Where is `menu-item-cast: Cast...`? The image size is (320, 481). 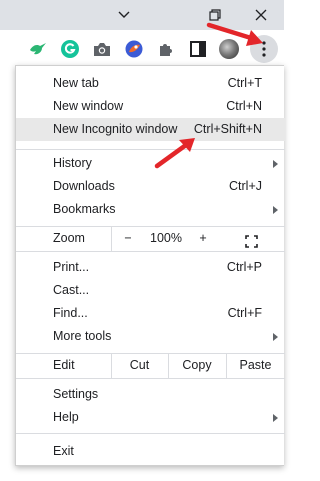 menu-item-cast: Cast... is located at coordinates (150, 290).